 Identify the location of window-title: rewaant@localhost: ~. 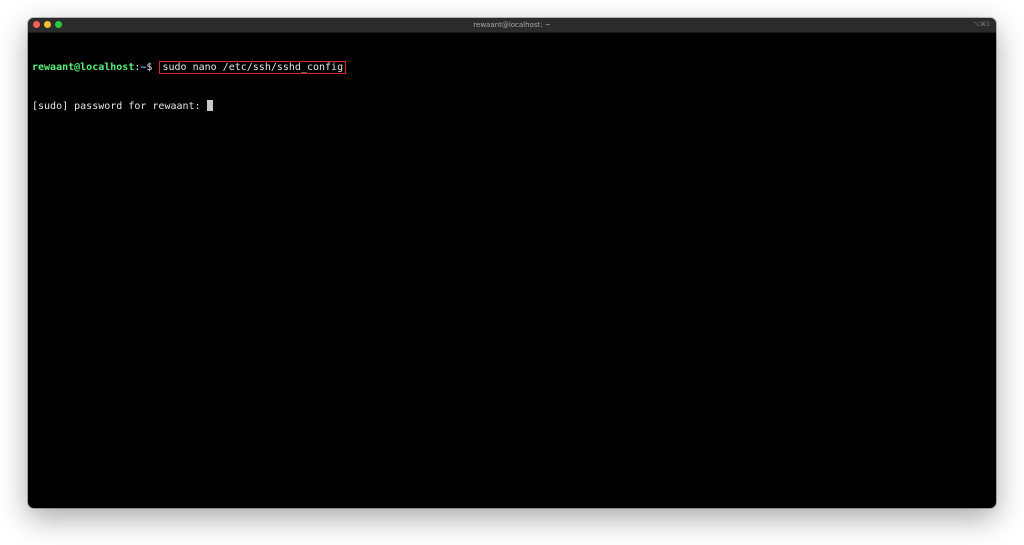
(512, 25).